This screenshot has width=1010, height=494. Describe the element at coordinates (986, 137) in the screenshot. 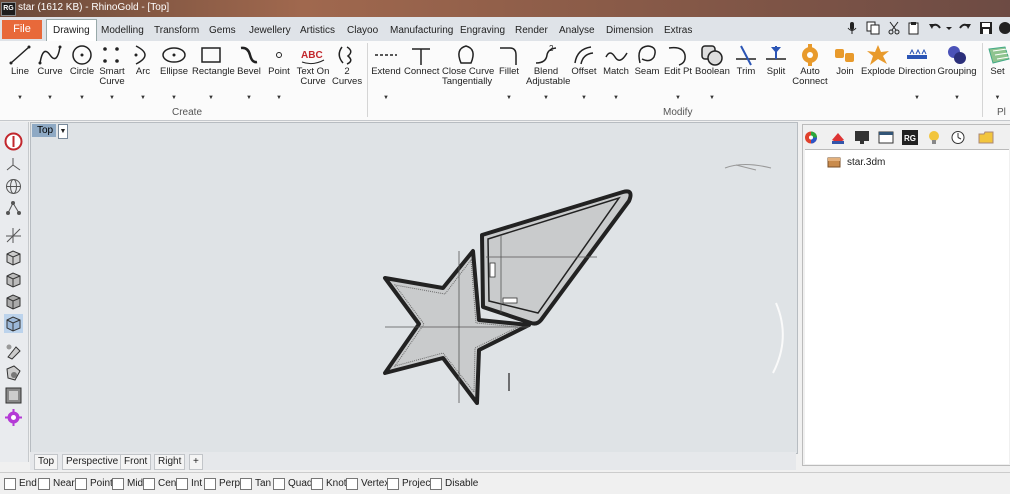

I see `folder-icon` at that location.